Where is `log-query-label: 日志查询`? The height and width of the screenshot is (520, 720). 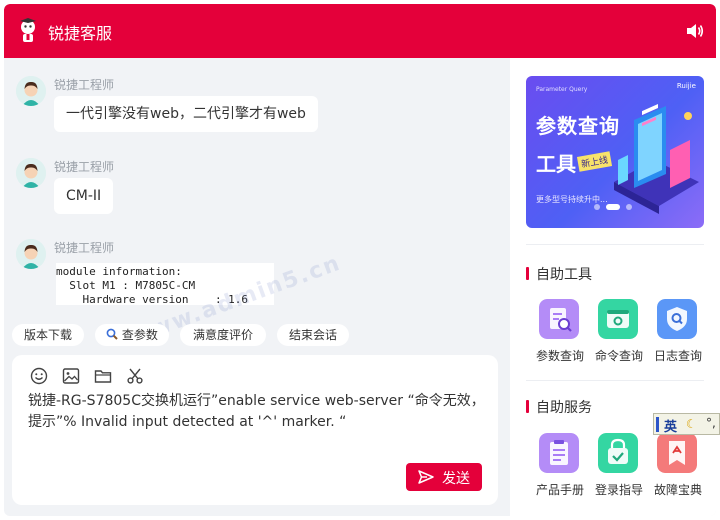 log-query-label: 日志查询 is located at coordinates (677, 356).